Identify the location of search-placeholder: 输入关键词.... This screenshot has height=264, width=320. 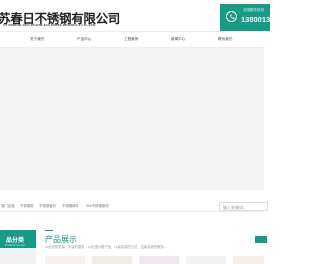
(235, 207).